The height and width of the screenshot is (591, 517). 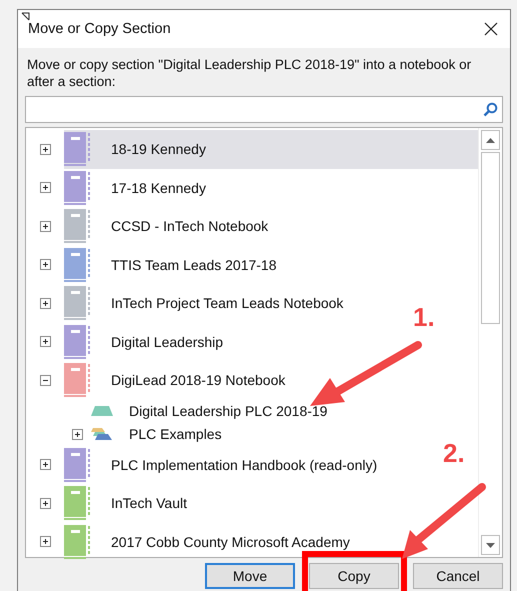 What do you see at coordinates (198, 380) in the screenshot?
I see `notebook-name: DigiLead 2018-19 Notebook` at bounding box center [198, 380].